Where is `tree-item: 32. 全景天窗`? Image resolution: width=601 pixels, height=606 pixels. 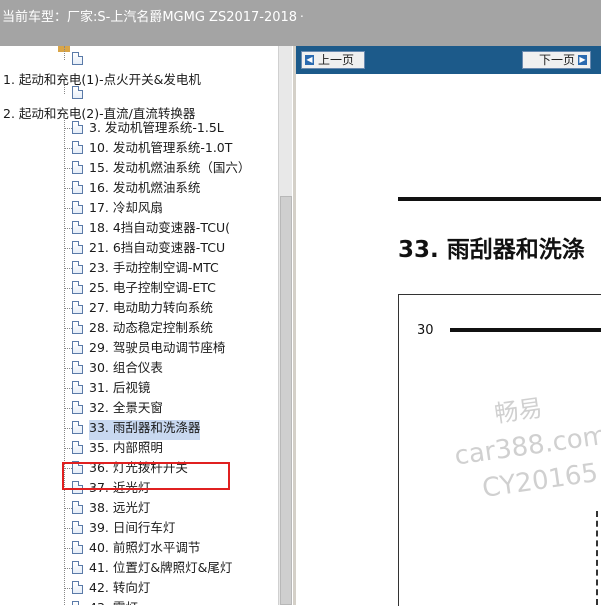 tree-item: 32. 全景天窗 is located at coordinates (126, 410).